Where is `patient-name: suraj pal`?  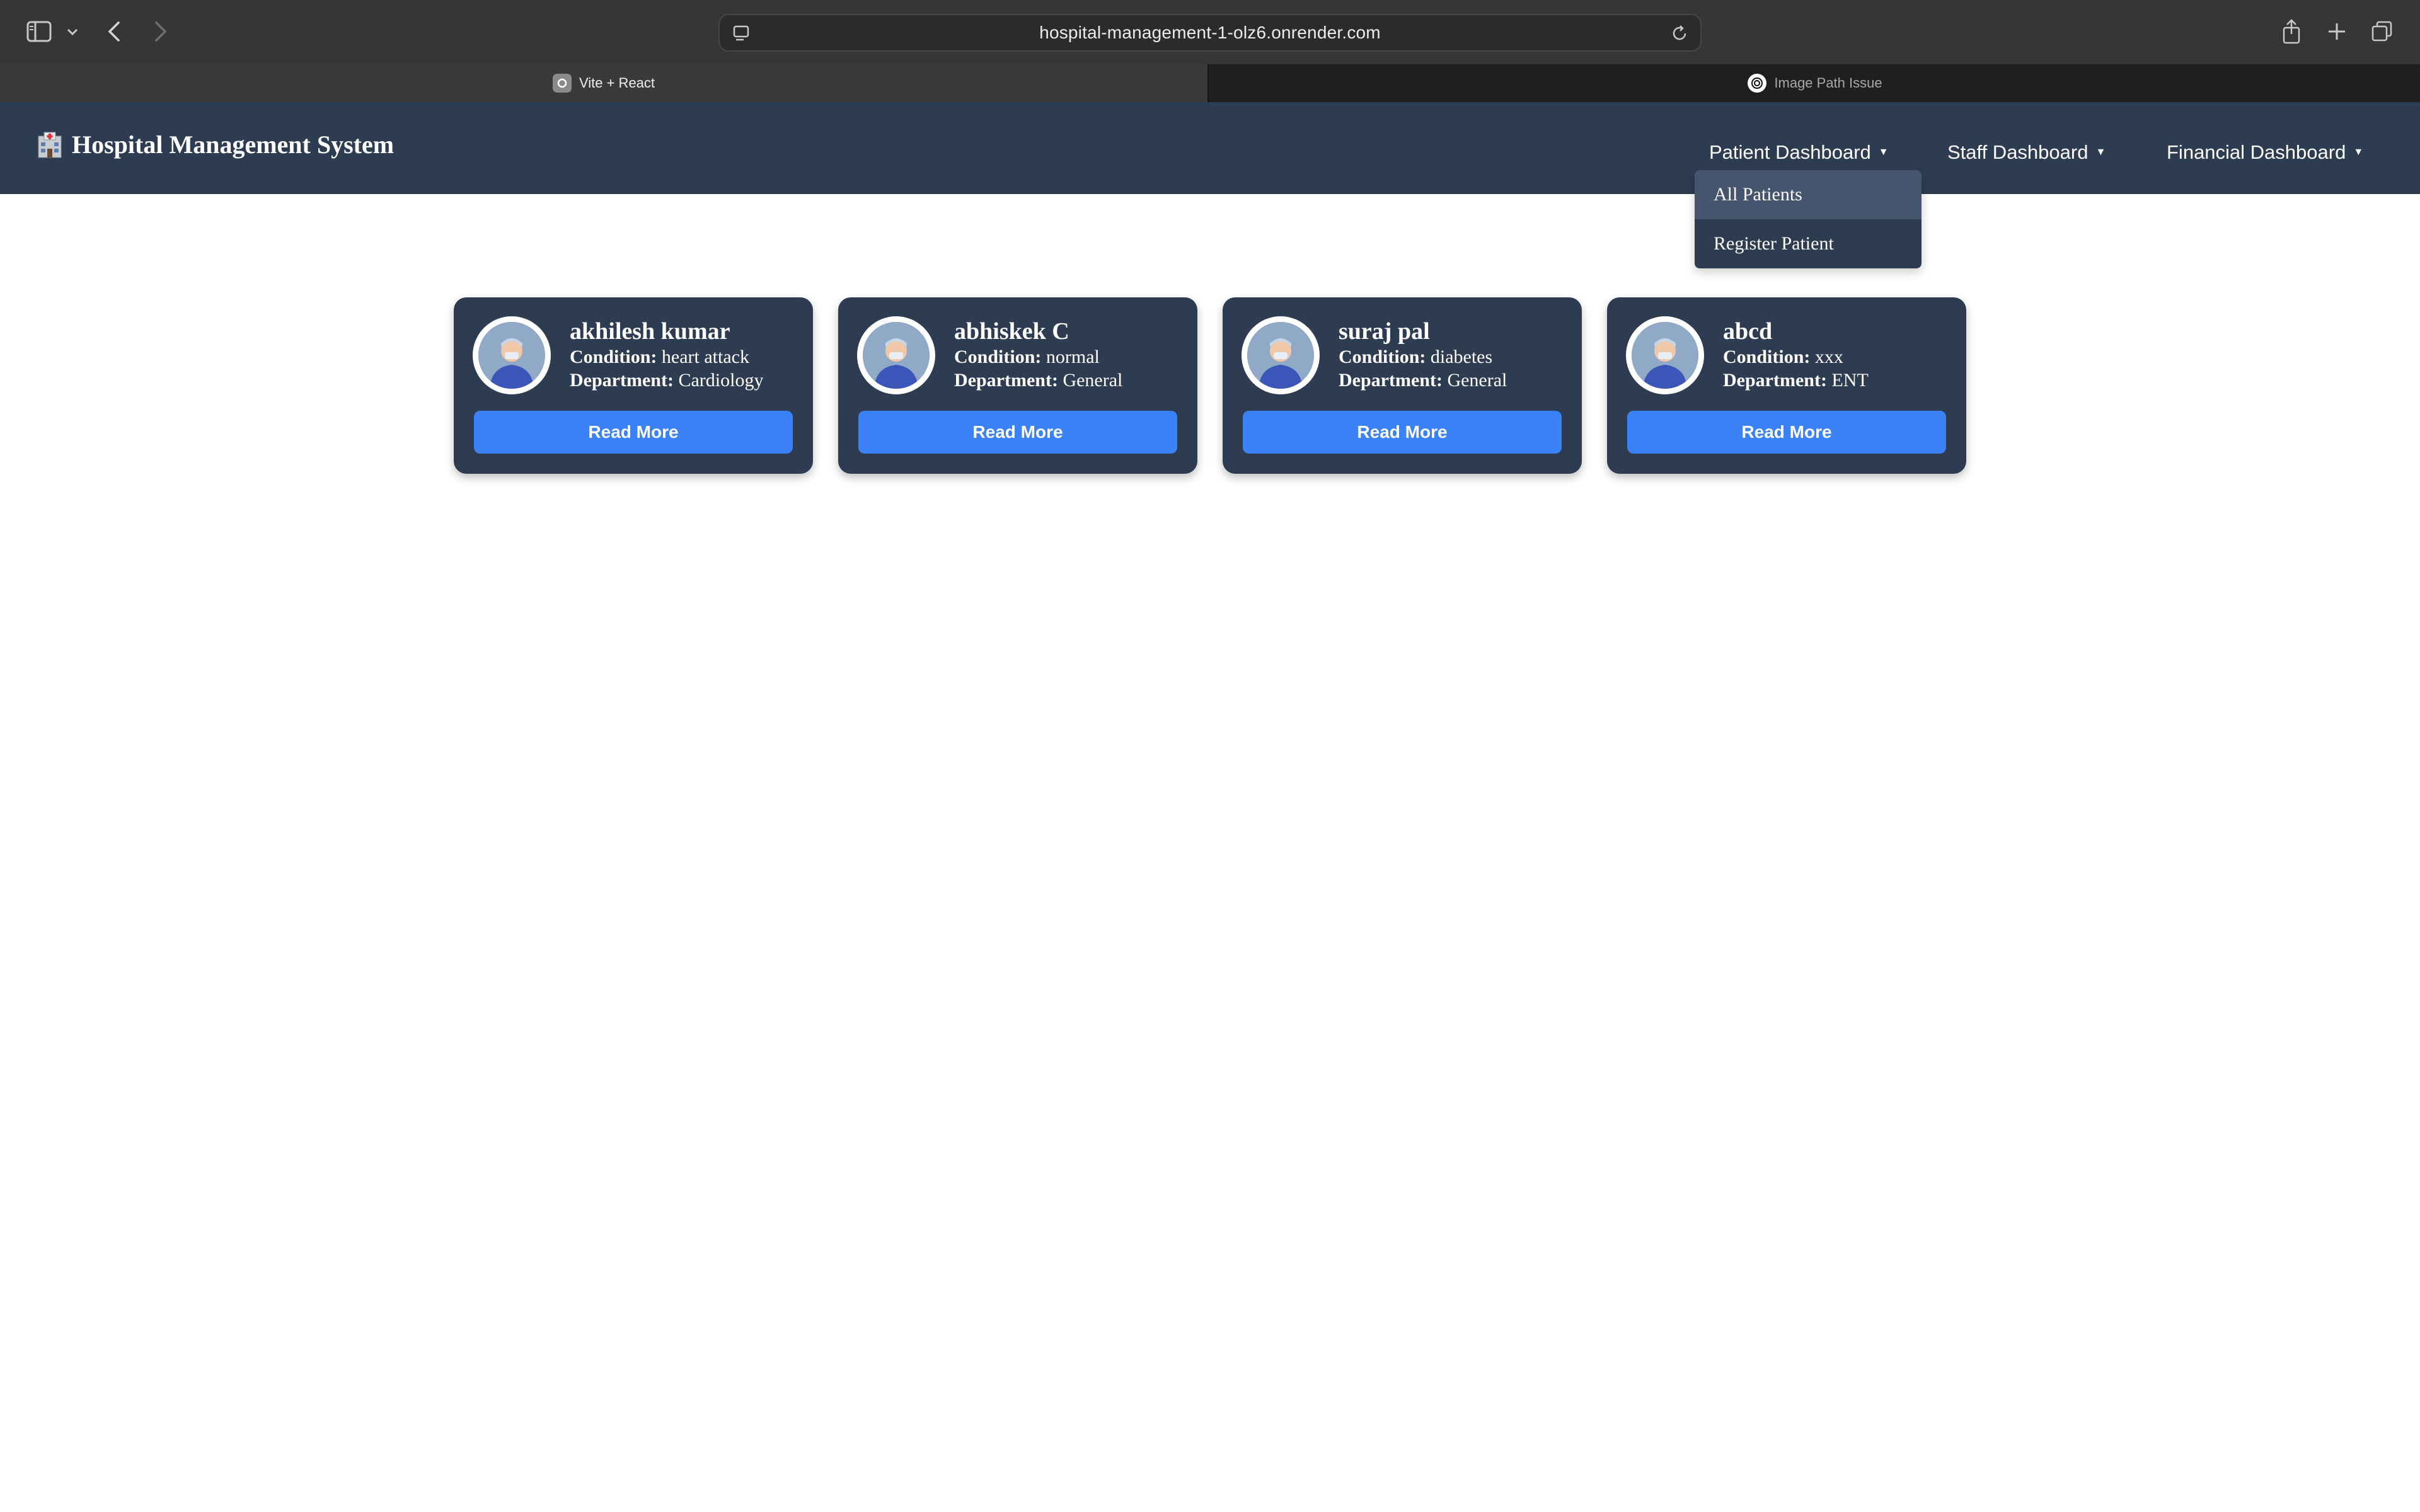
patient-name: suraj pal is located at coordinates (1385, 331).